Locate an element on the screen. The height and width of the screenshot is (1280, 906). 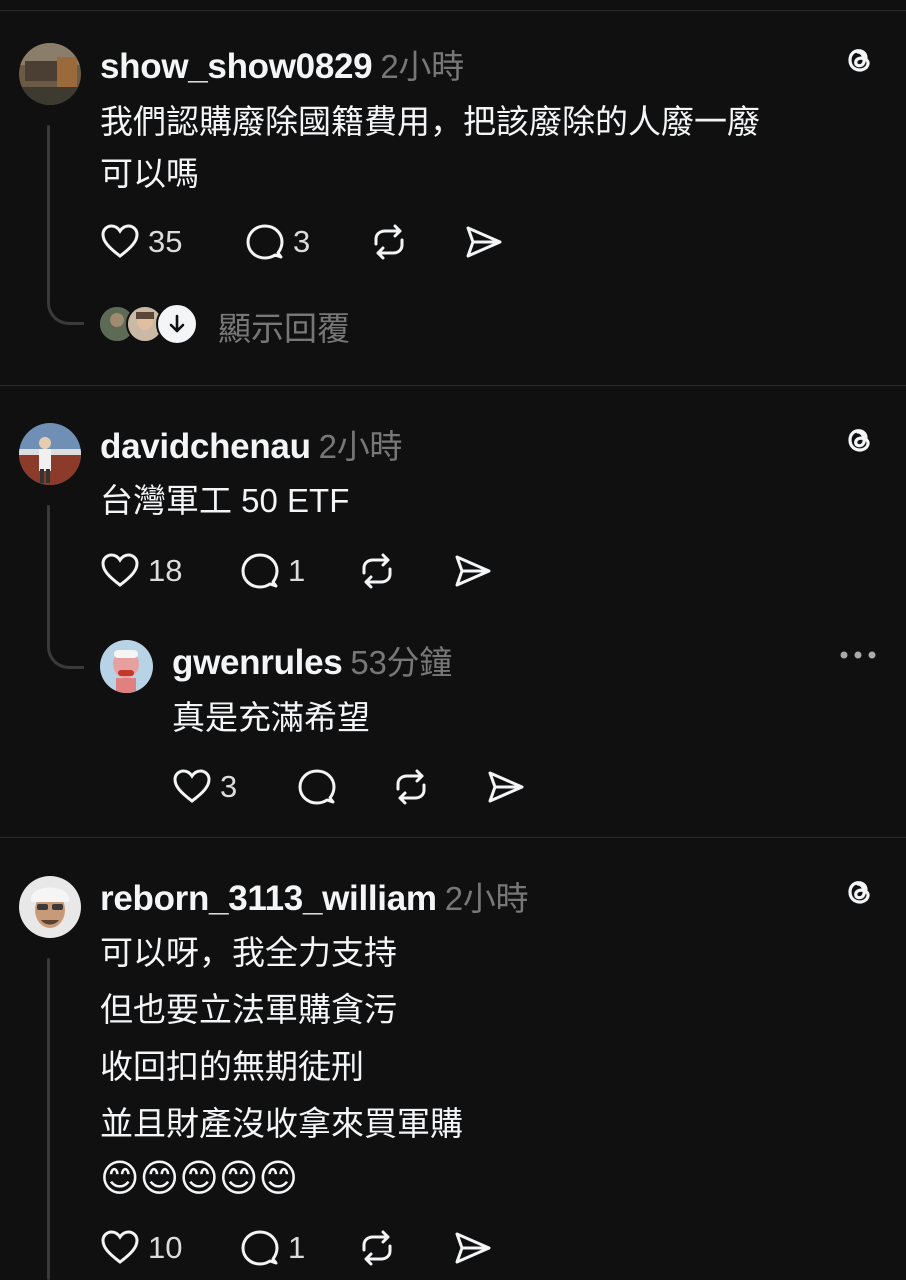
like-count: 3 is located at coordinates (229, 786).